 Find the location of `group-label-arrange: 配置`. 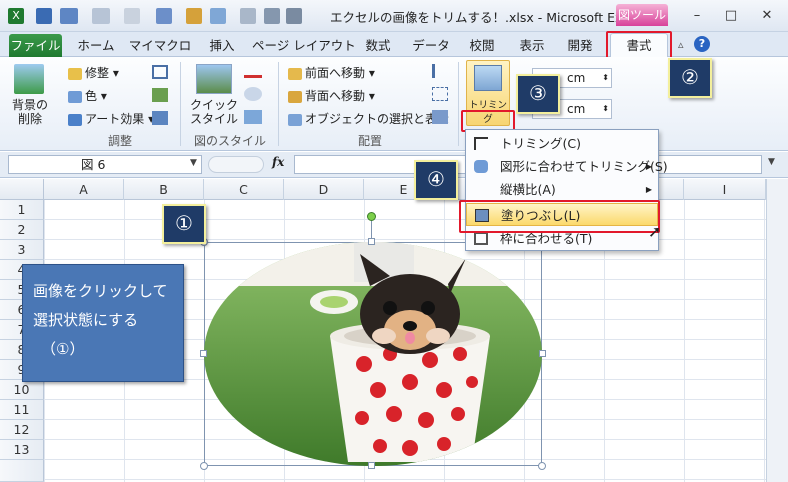

group-label-arrange: 配置 is located at coordinates (369, 141).